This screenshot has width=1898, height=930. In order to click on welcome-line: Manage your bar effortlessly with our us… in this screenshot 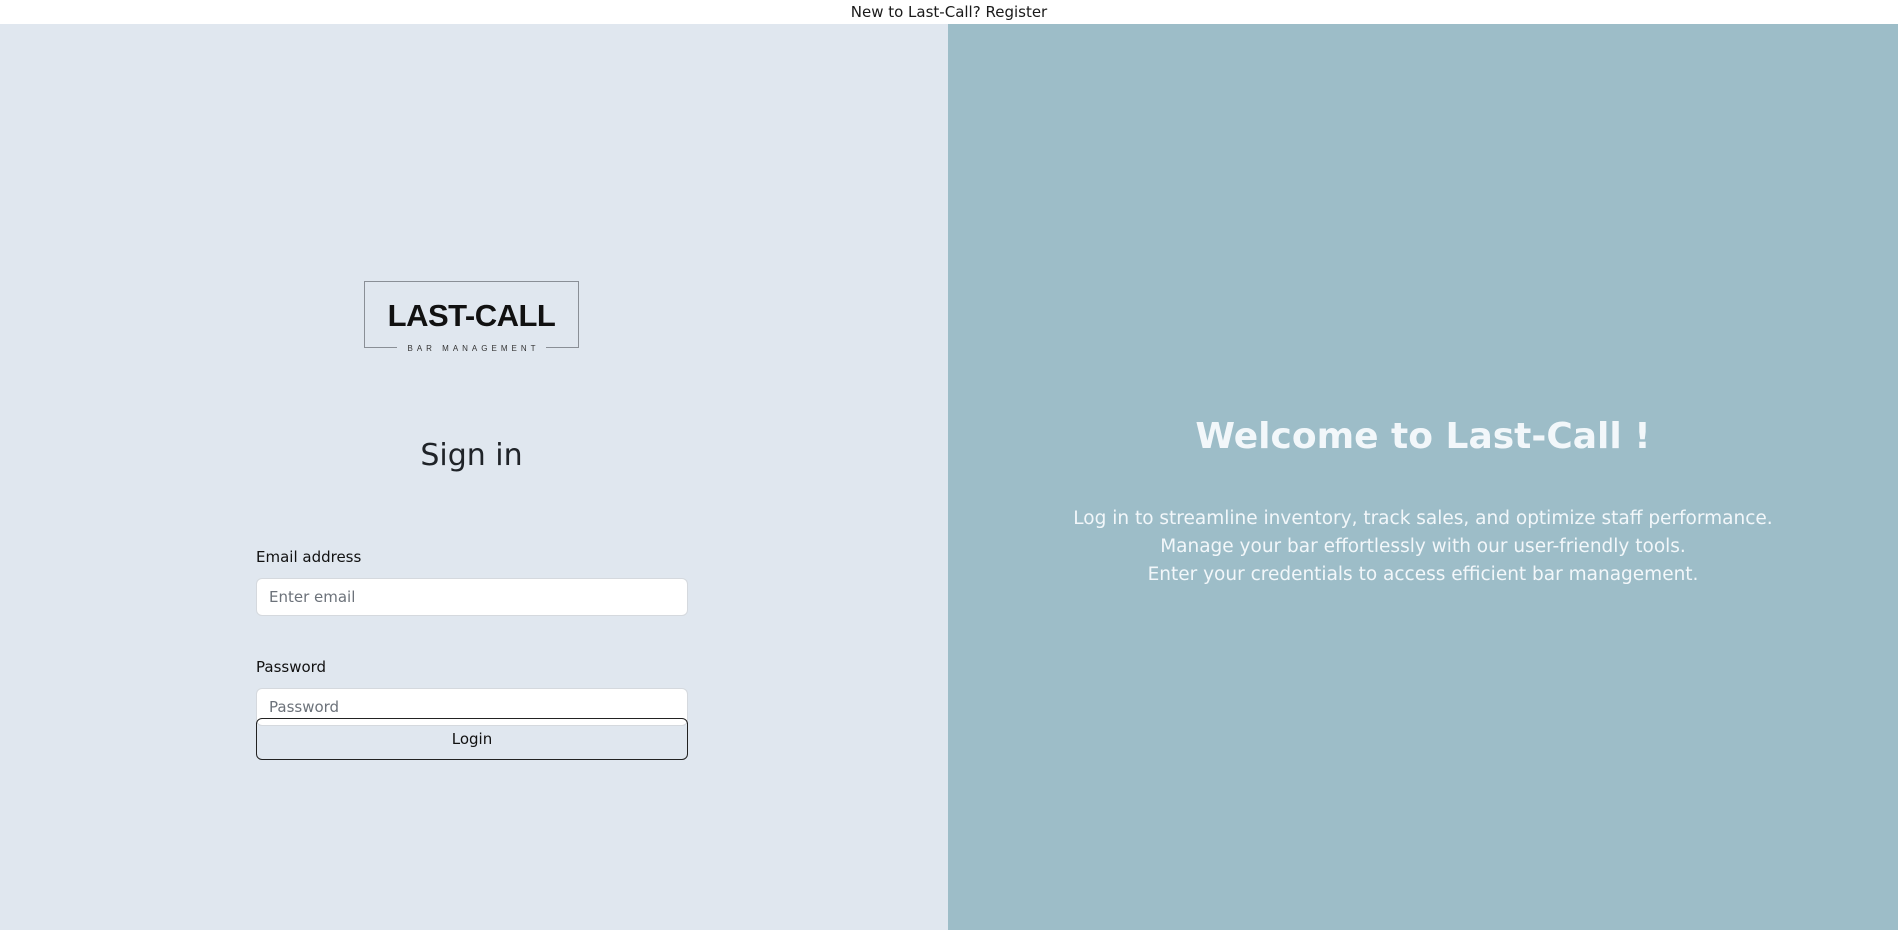, I will do `click(1423, 546)`.